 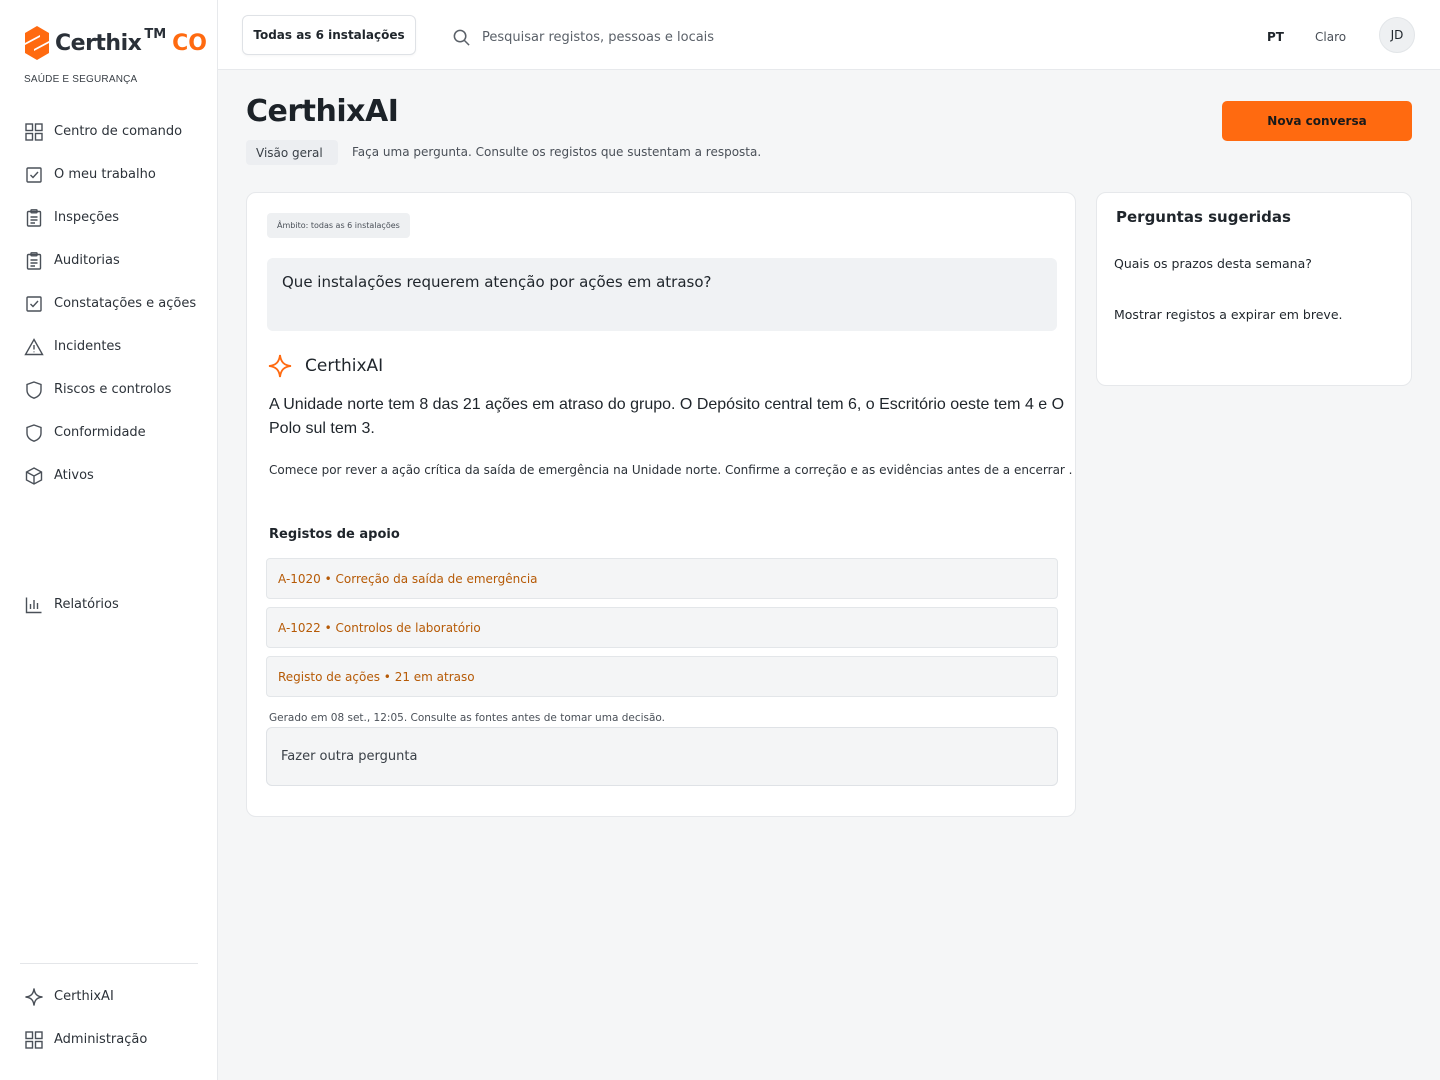 What do you see at coordinates (74, 475) in the screenshot?
I see `sidebar-item-label: Ativos` at bounding box center [74, 475].